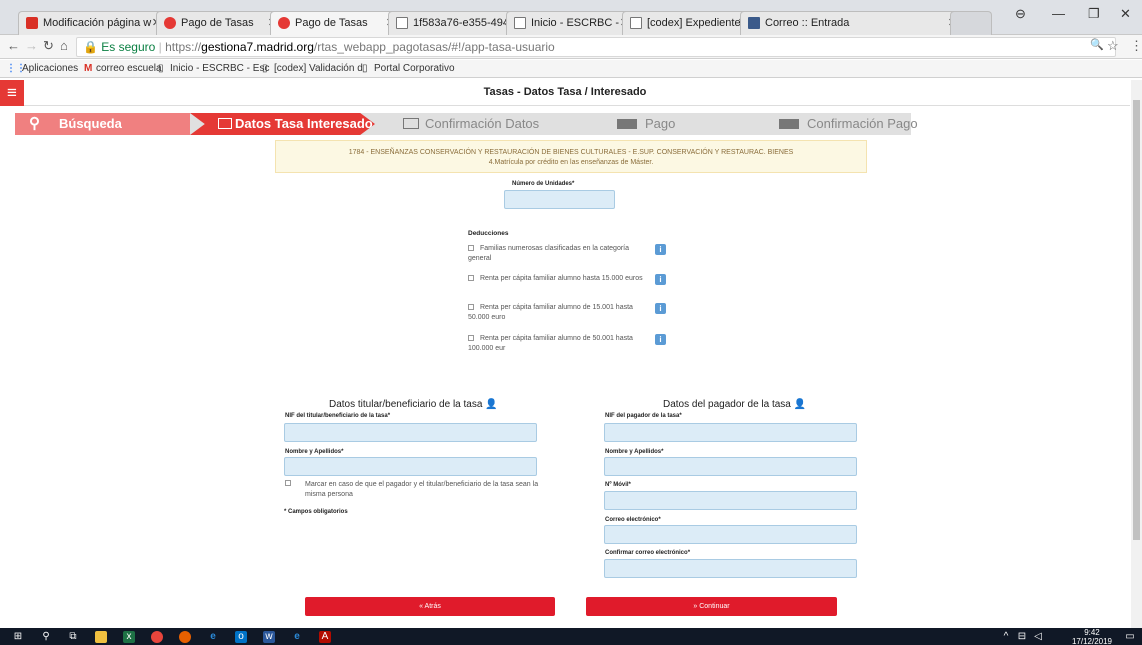  Describe the element at coordinates (1038, 637) in the screenshot. I see `volume-icon: ◁` at that location.